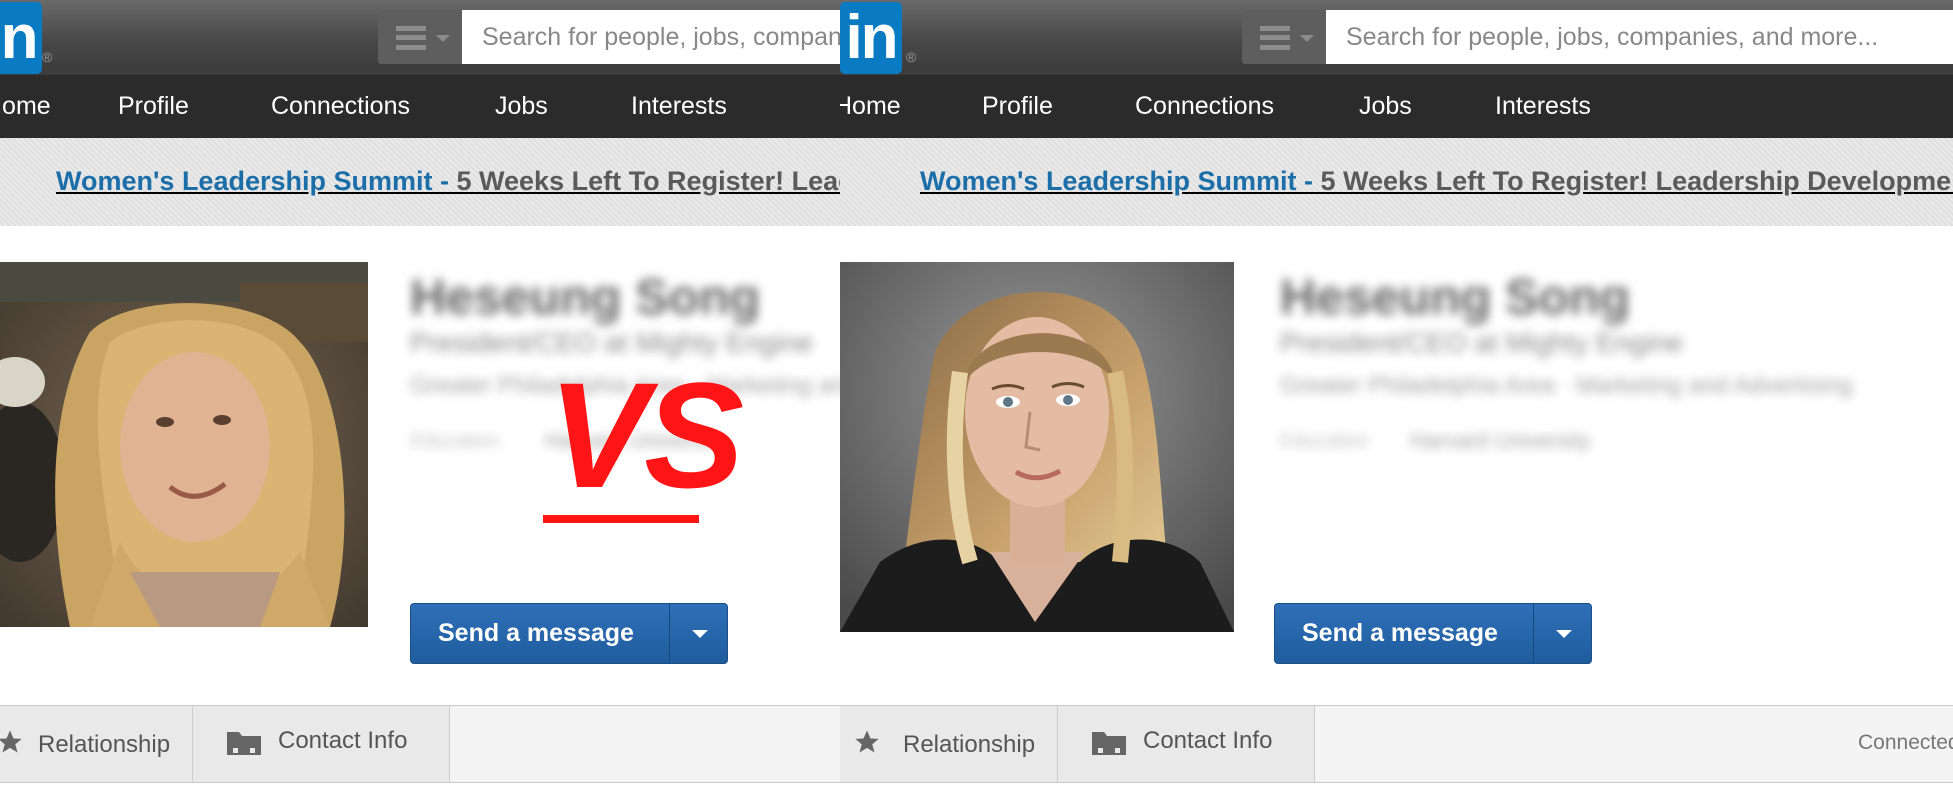 This screenshot has height=788, width=1953. I want to click on connected-status: Connected, so click(1905, 742).